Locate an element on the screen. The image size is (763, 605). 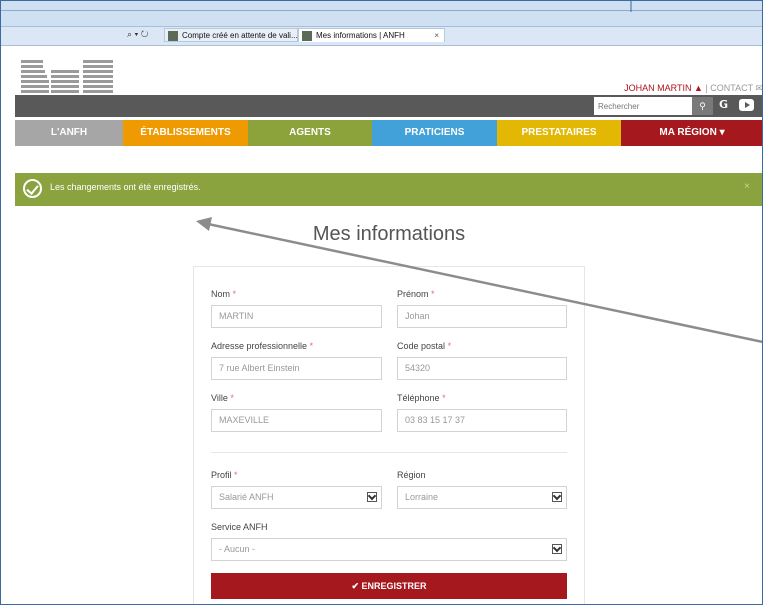
nav-ma-region: MA RÉGION ▾ is located at coordinates (692, 133).